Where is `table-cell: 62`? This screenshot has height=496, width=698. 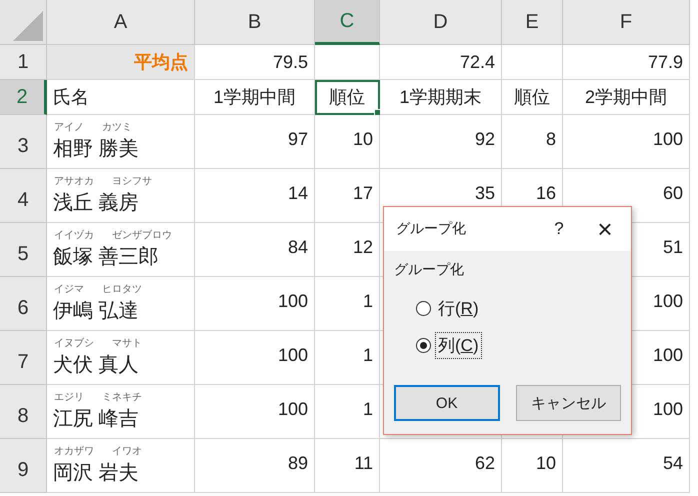 table-cell: 62 is located at coordinates (441, 466).